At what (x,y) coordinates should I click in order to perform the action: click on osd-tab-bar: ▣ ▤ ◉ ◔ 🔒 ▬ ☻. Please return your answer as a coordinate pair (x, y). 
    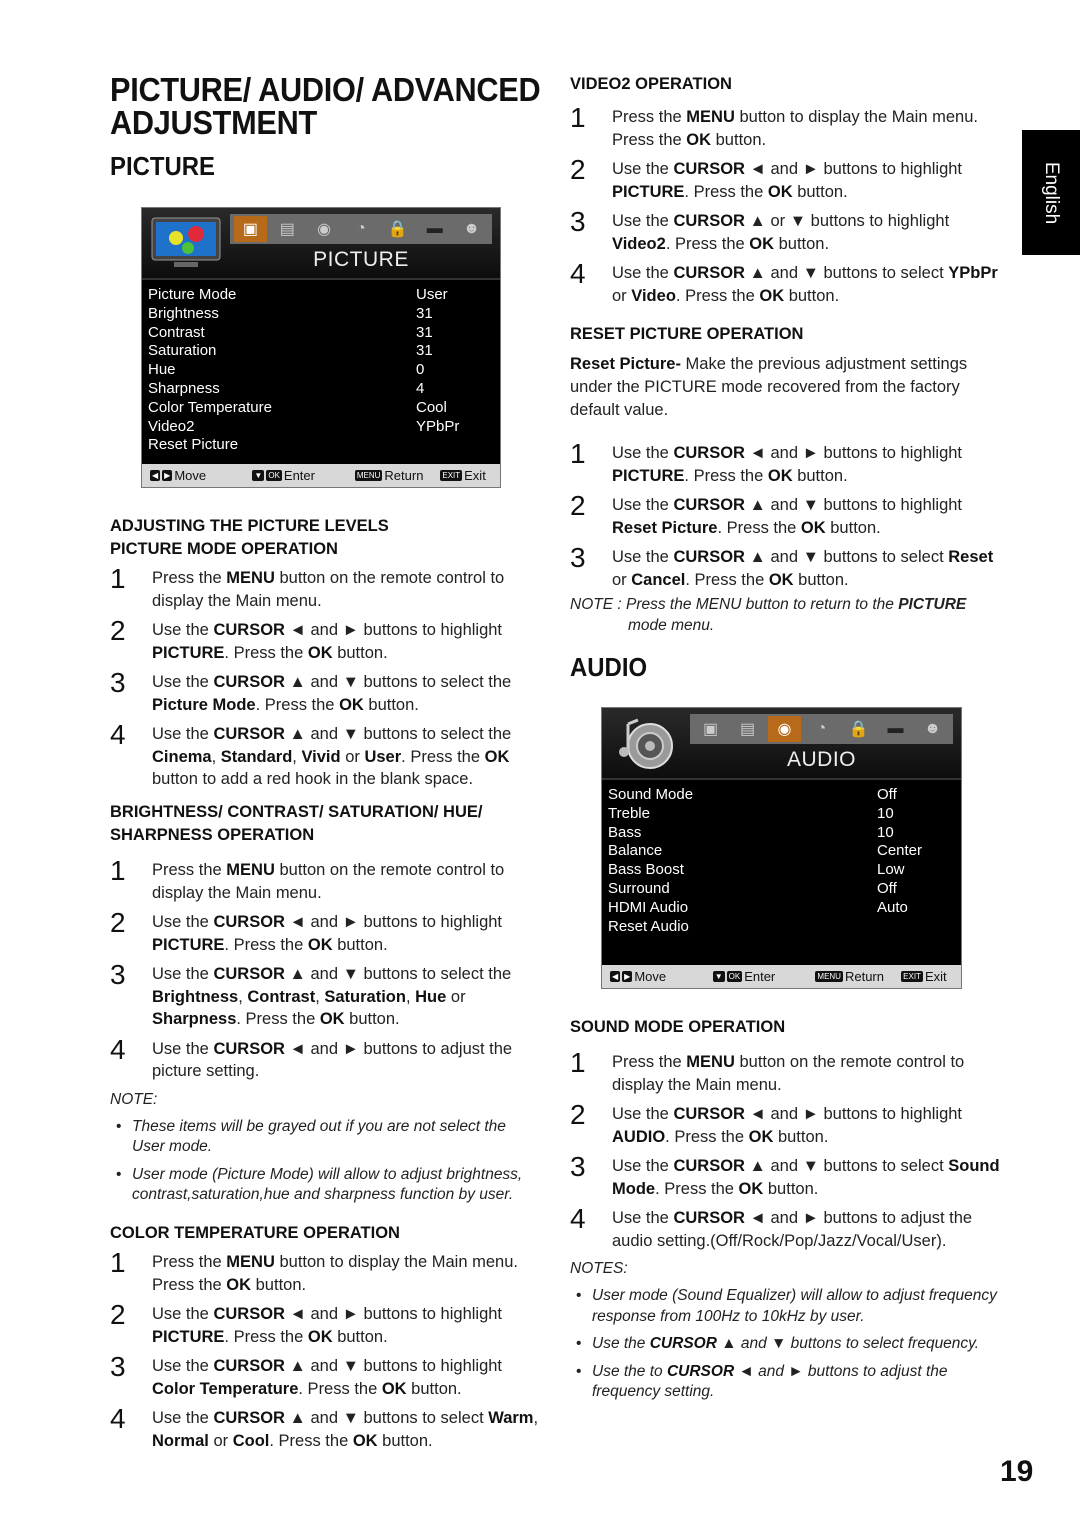
    Looking at the image, I should click on (361, 229).